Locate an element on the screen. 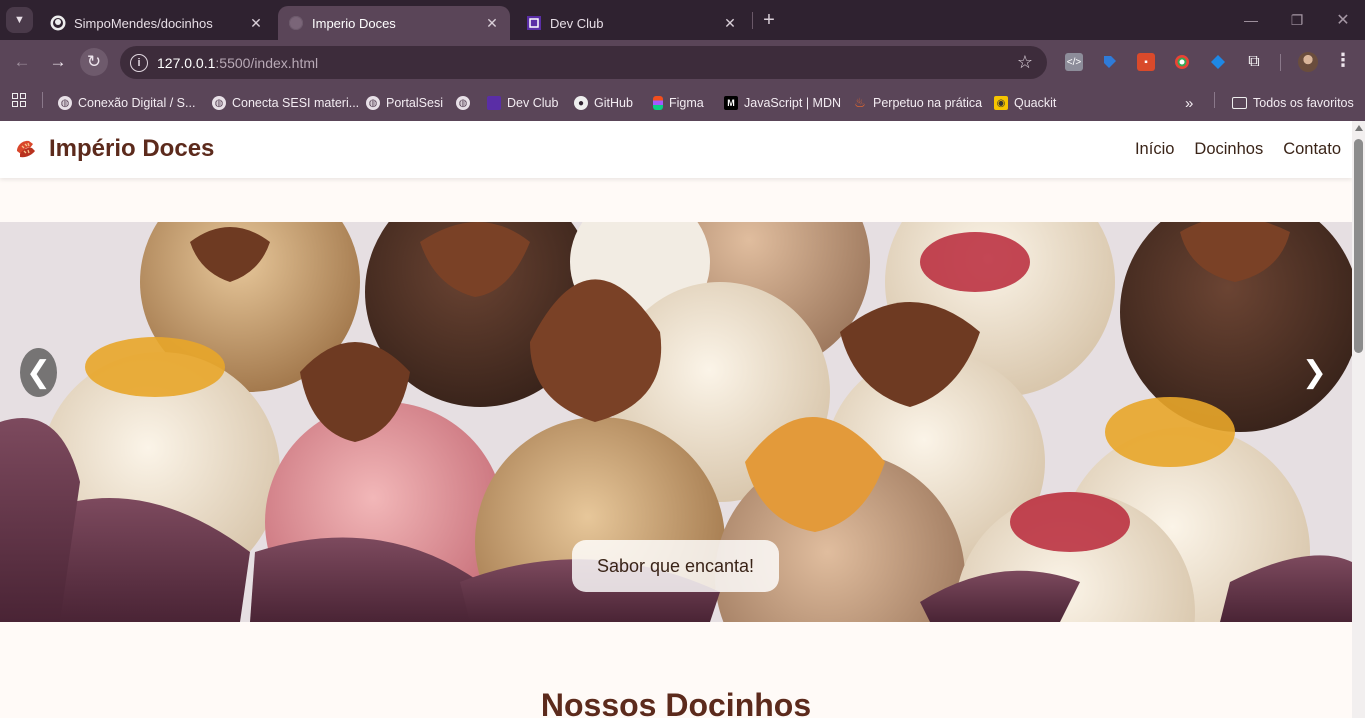 This screenshot has height=718, width=1365. tab-dev-club: Dev Club ✕ is located at coordinates (632, 23).